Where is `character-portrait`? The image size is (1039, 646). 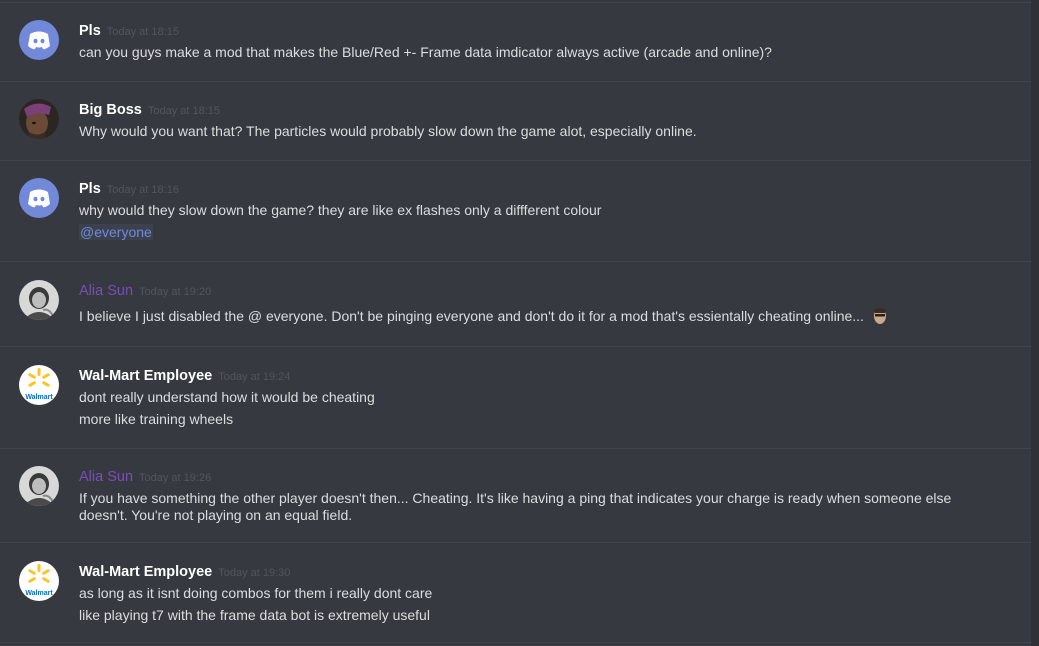
character-portrait is located at coordinates (39, 119).